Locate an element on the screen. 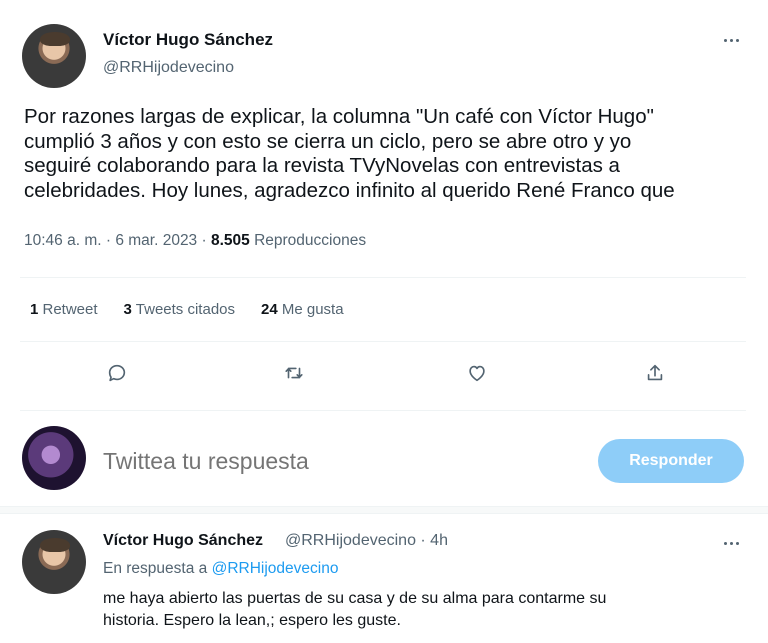  retweets-stat: 1 Retweet is located at coordinates (64, 309).